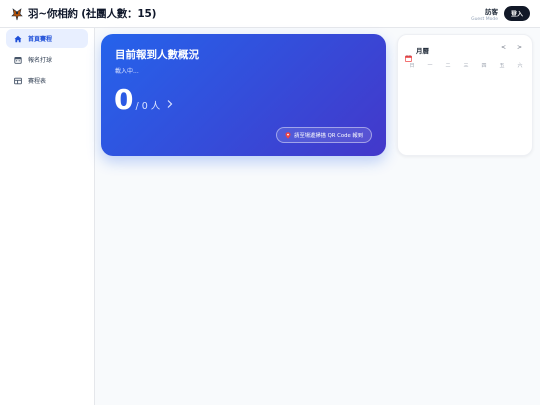  What do you see at coordinates (170, 104) in the screenshot?
I see `chevron-right-icon` at bounding box center [170, 104].